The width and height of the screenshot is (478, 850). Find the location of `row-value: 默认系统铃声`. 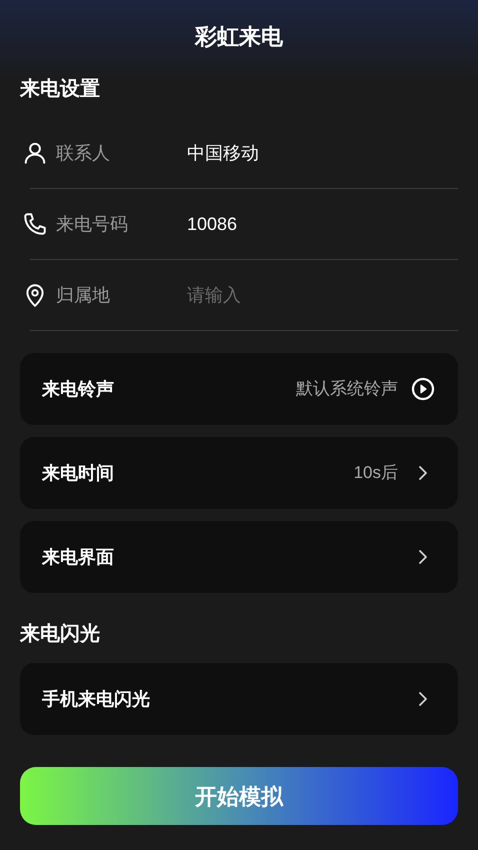

row-value: 默认系统铃声 is located at coordinates (347, 389).